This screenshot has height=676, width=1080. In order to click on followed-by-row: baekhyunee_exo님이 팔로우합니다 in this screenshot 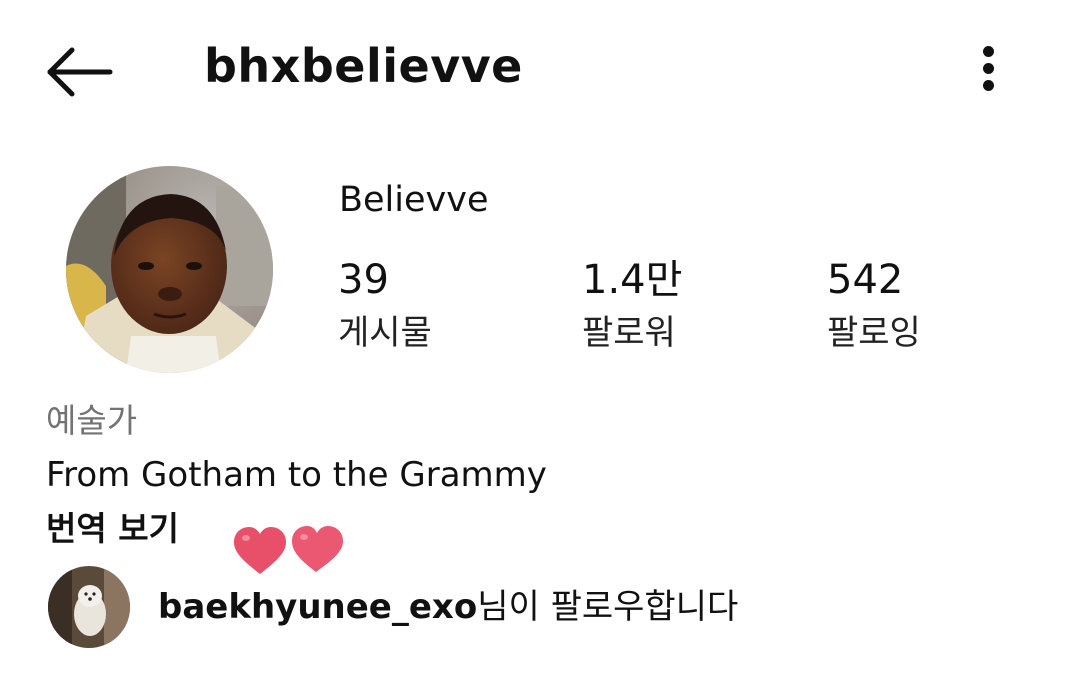, I will do `click(496, 607)`.